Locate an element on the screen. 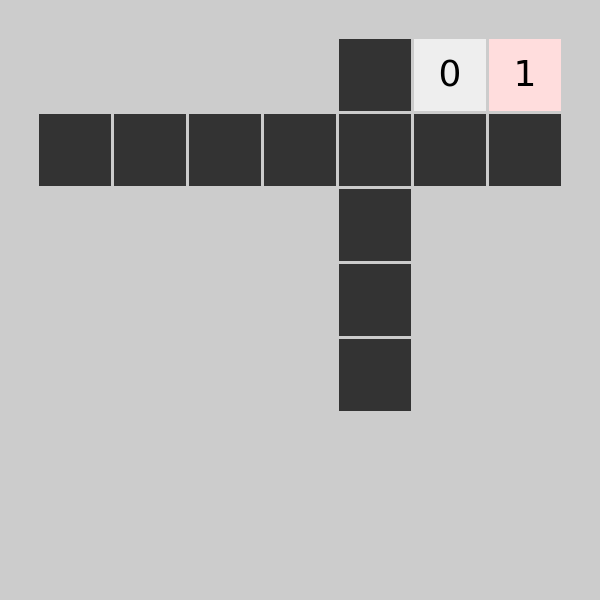 This screenshot has width=600, height=600. number-cell: 1 is located at coordinates (525, 75).